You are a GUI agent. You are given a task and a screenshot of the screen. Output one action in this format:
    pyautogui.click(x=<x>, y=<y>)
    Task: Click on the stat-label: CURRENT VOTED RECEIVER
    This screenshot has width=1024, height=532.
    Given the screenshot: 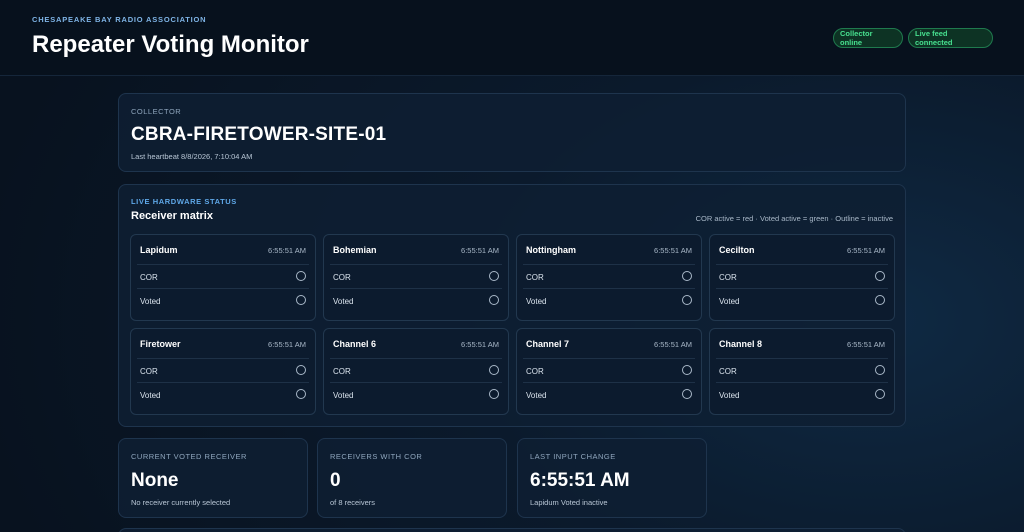 What is the action you would take?
    pyautogui.click(x=189, y=456)
    